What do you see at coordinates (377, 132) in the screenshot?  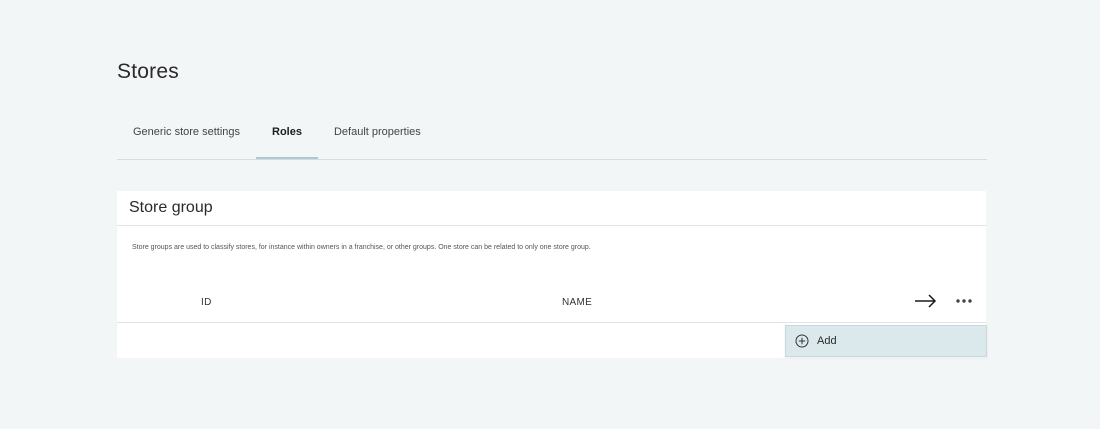 I see `tab-default-properties: Default properties` at bounding box center [377, 132].